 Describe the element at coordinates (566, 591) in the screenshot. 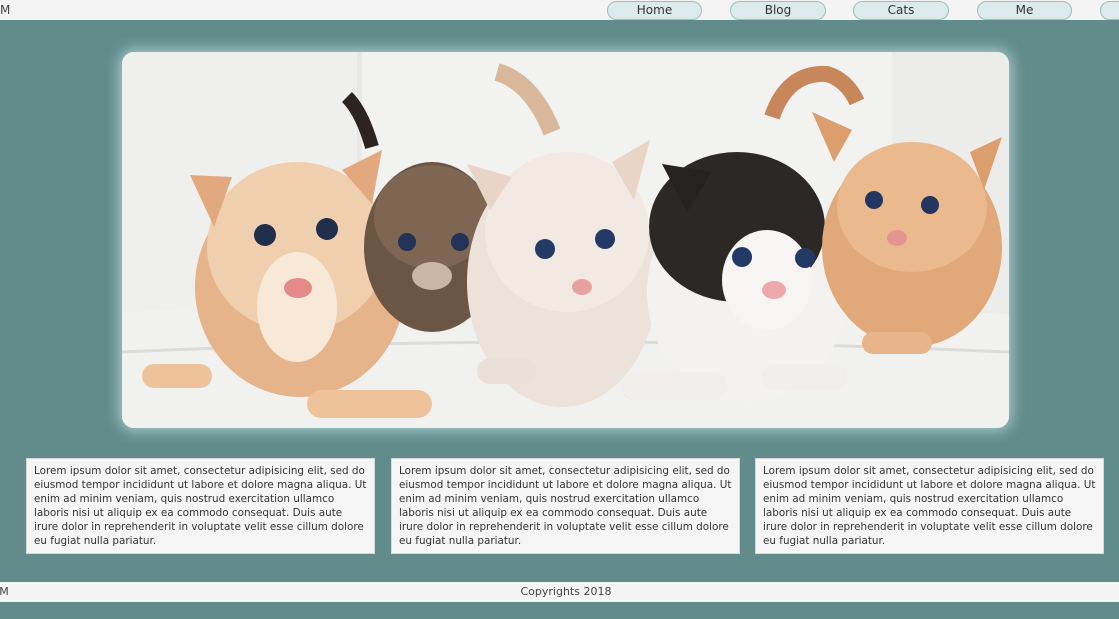

I see `copyright-text: Copyrights 2018` at that location.